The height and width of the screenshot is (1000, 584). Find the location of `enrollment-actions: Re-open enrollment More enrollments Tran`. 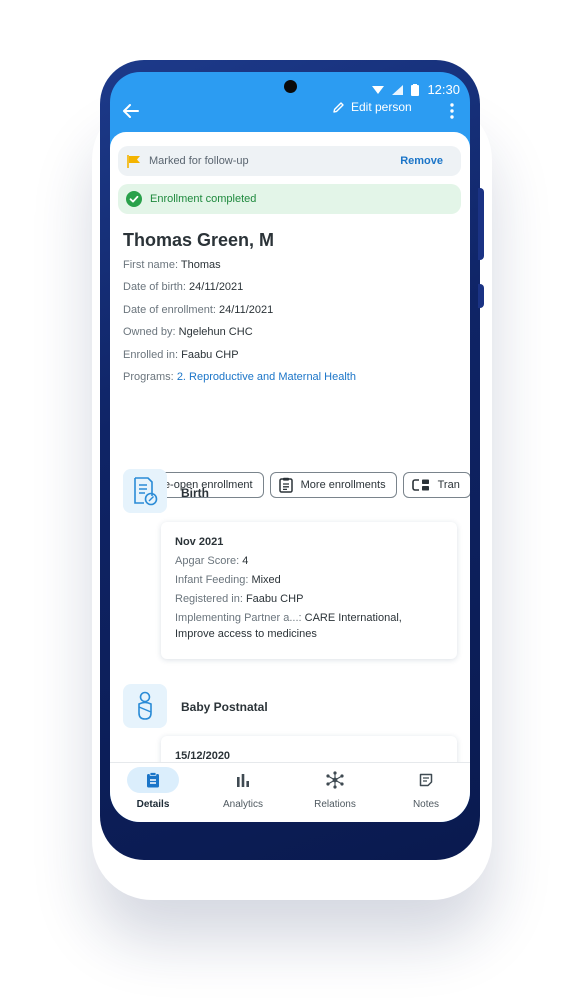

enrollment-actions: Re-open enrollment More enrollments Tran is located at coordinates (296, 485).